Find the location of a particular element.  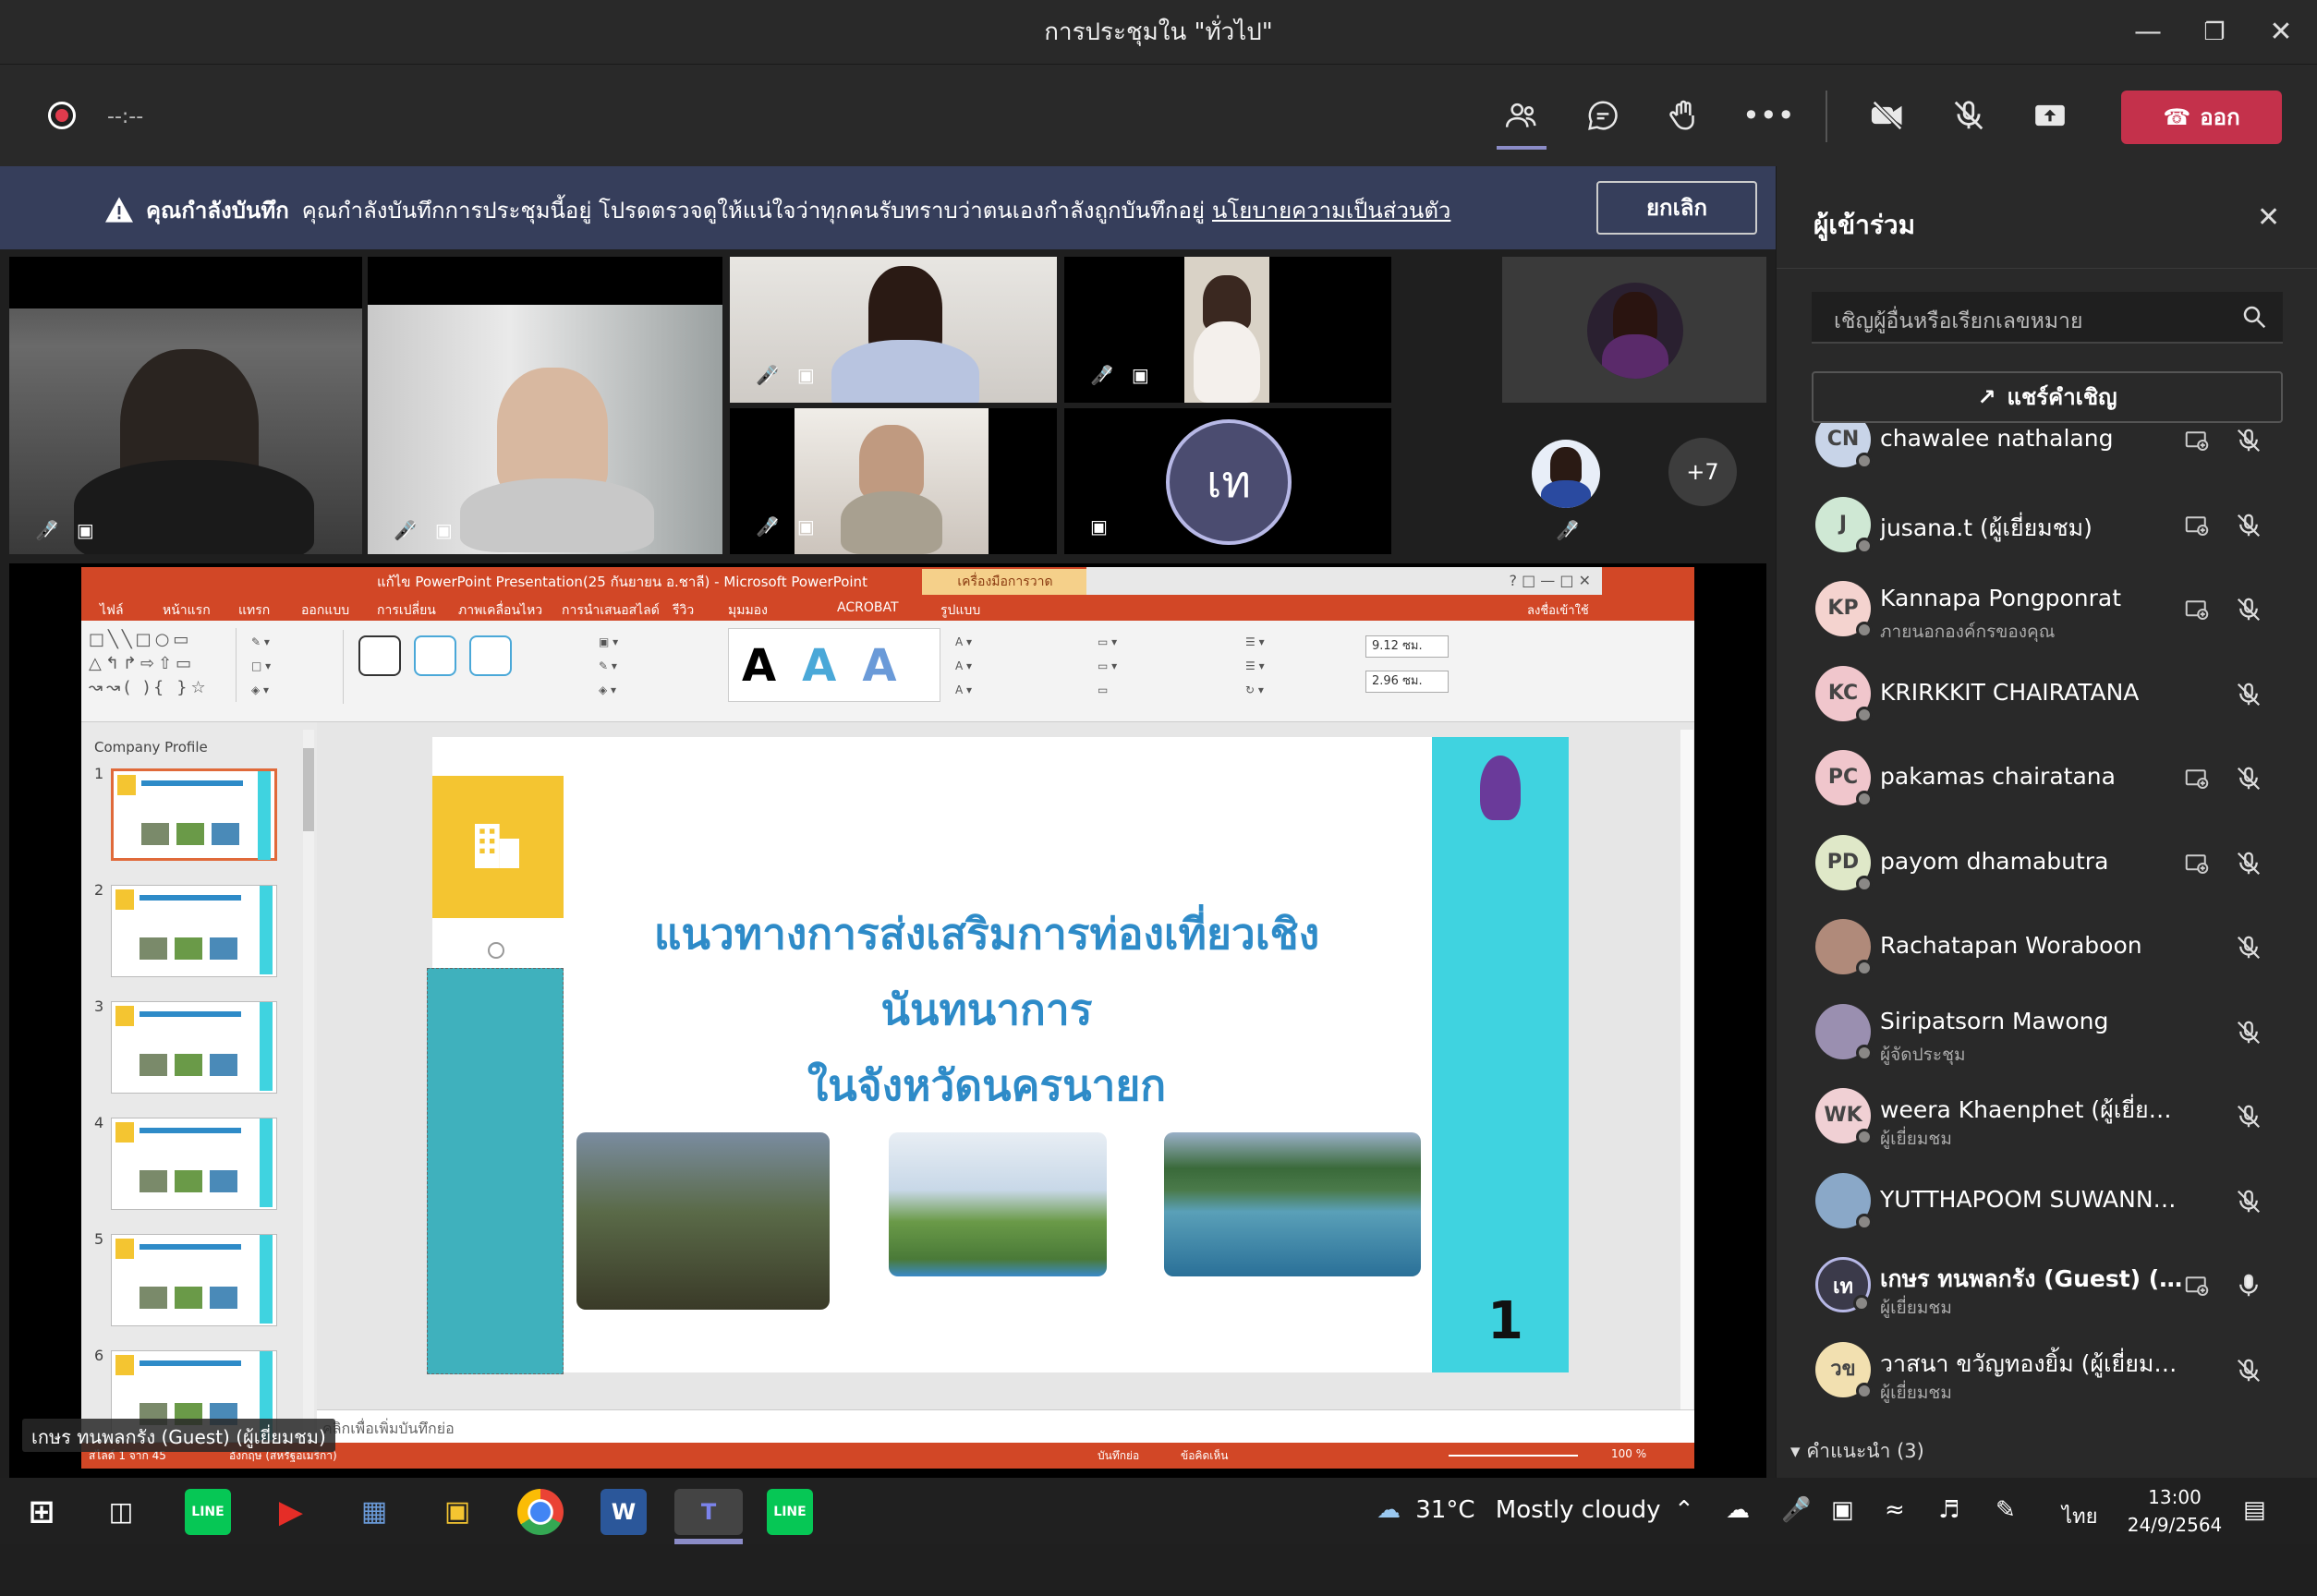

windows-start-icon: ⊞ is located at coordinates (41, 1512).